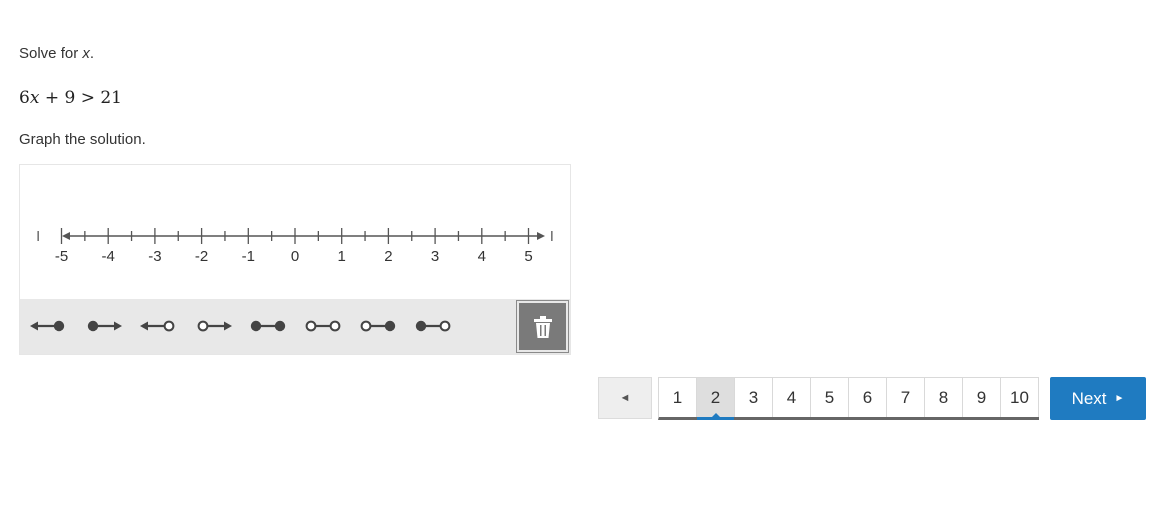  What do you see at coordinates (625, 398) in the screenshot?
I see `previous-page-button: ◄` at bounding box center [625, 398].